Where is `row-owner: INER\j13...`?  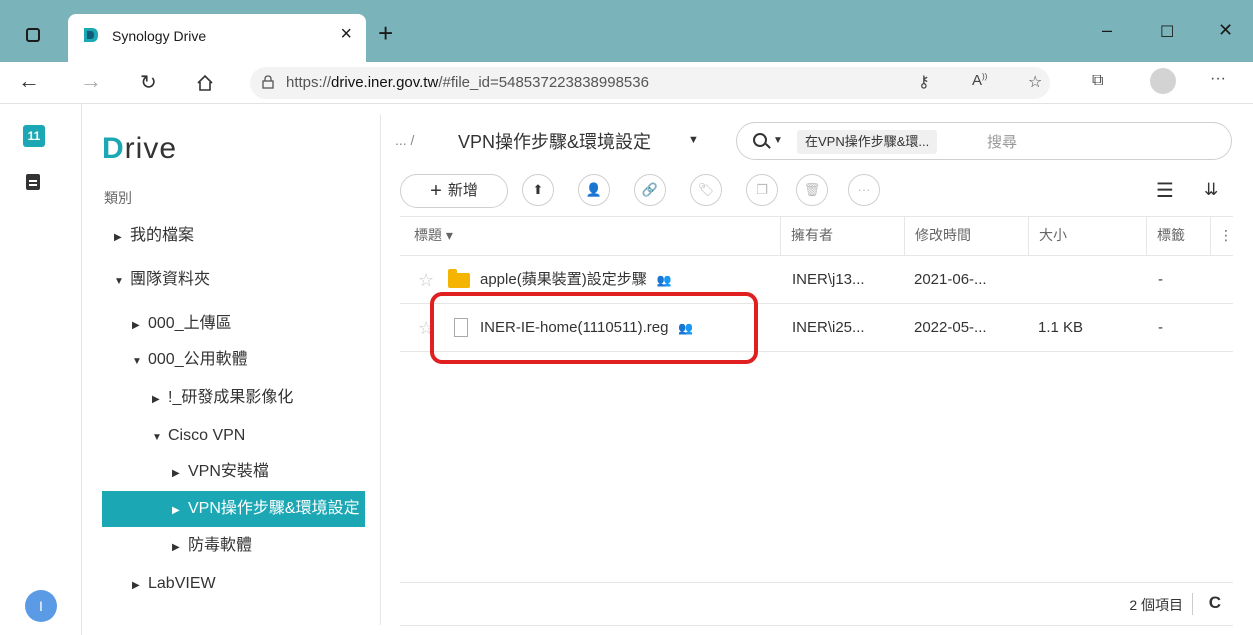 row-owner: INER\j13... is located at coordinates (828, 279).